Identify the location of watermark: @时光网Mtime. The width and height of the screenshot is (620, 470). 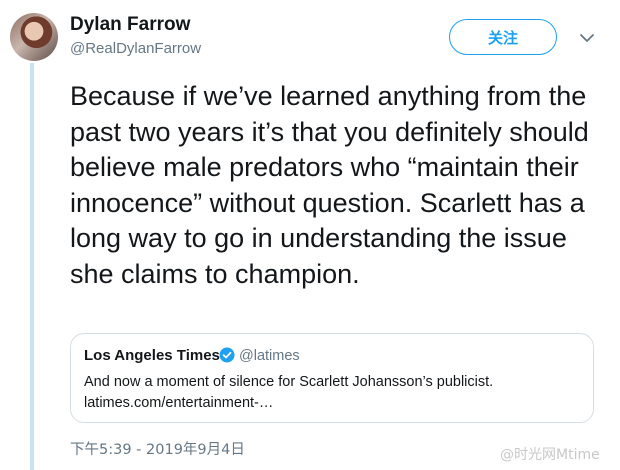
(550, 455).